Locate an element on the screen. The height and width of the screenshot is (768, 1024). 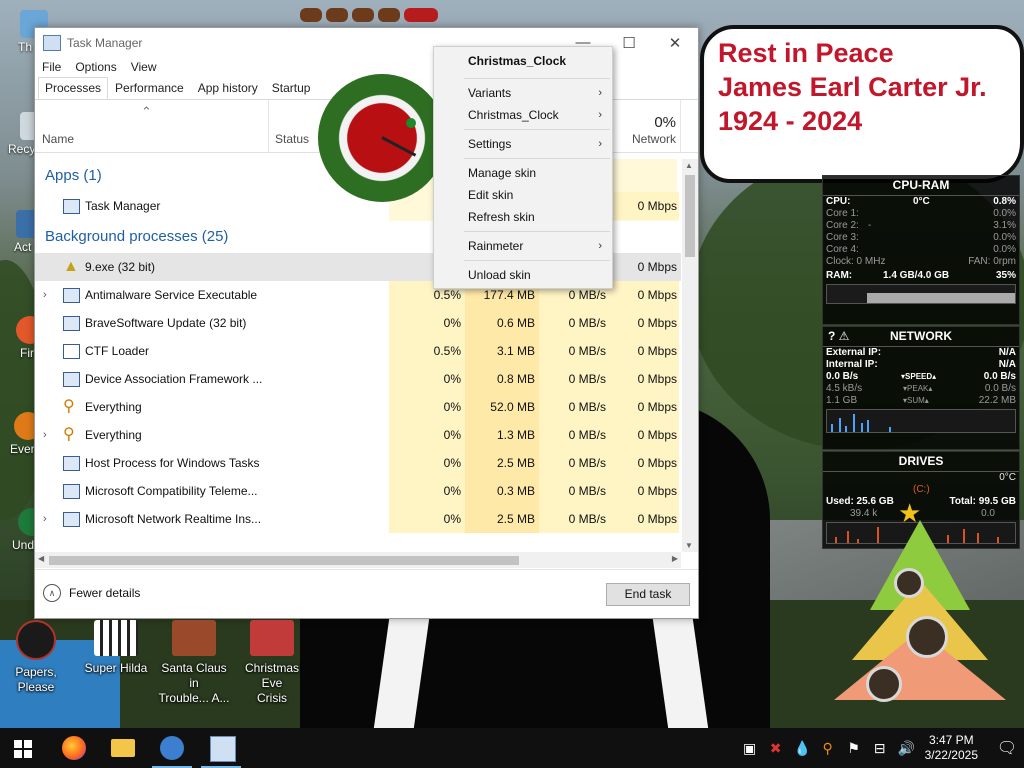
menu-file: File is located at coordinates (51, 67).